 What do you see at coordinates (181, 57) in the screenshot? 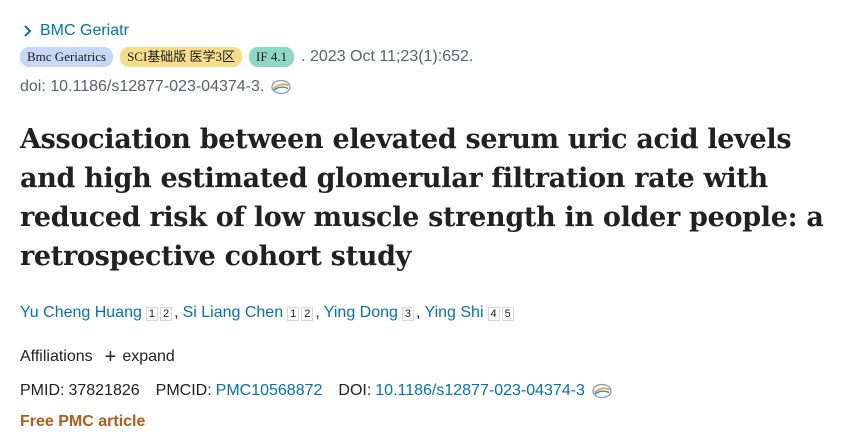
I see `sci-badge: SCI基础版 医学3区` at bounding box center [181, 57].